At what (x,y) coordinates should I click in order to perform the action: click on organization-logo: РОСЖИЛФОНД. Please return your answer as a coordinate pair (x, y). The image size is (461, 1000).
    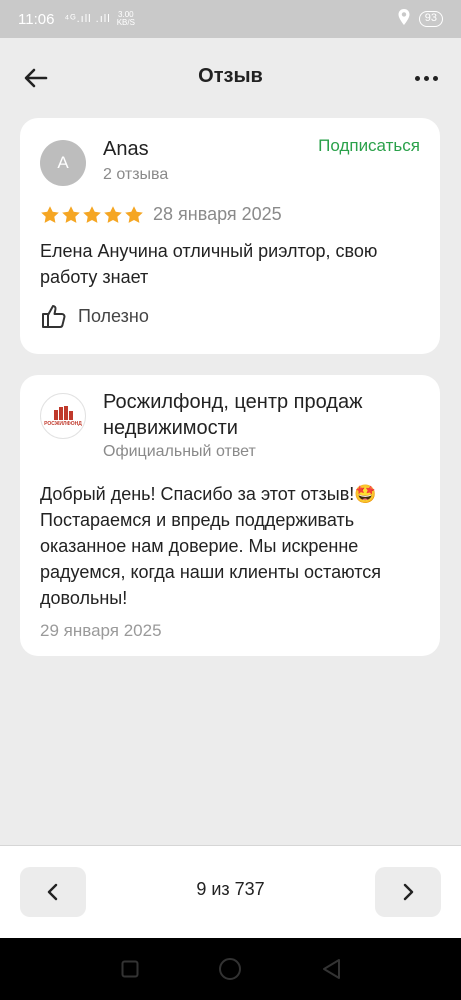
    Looking at the image, I should click on (63, 416).